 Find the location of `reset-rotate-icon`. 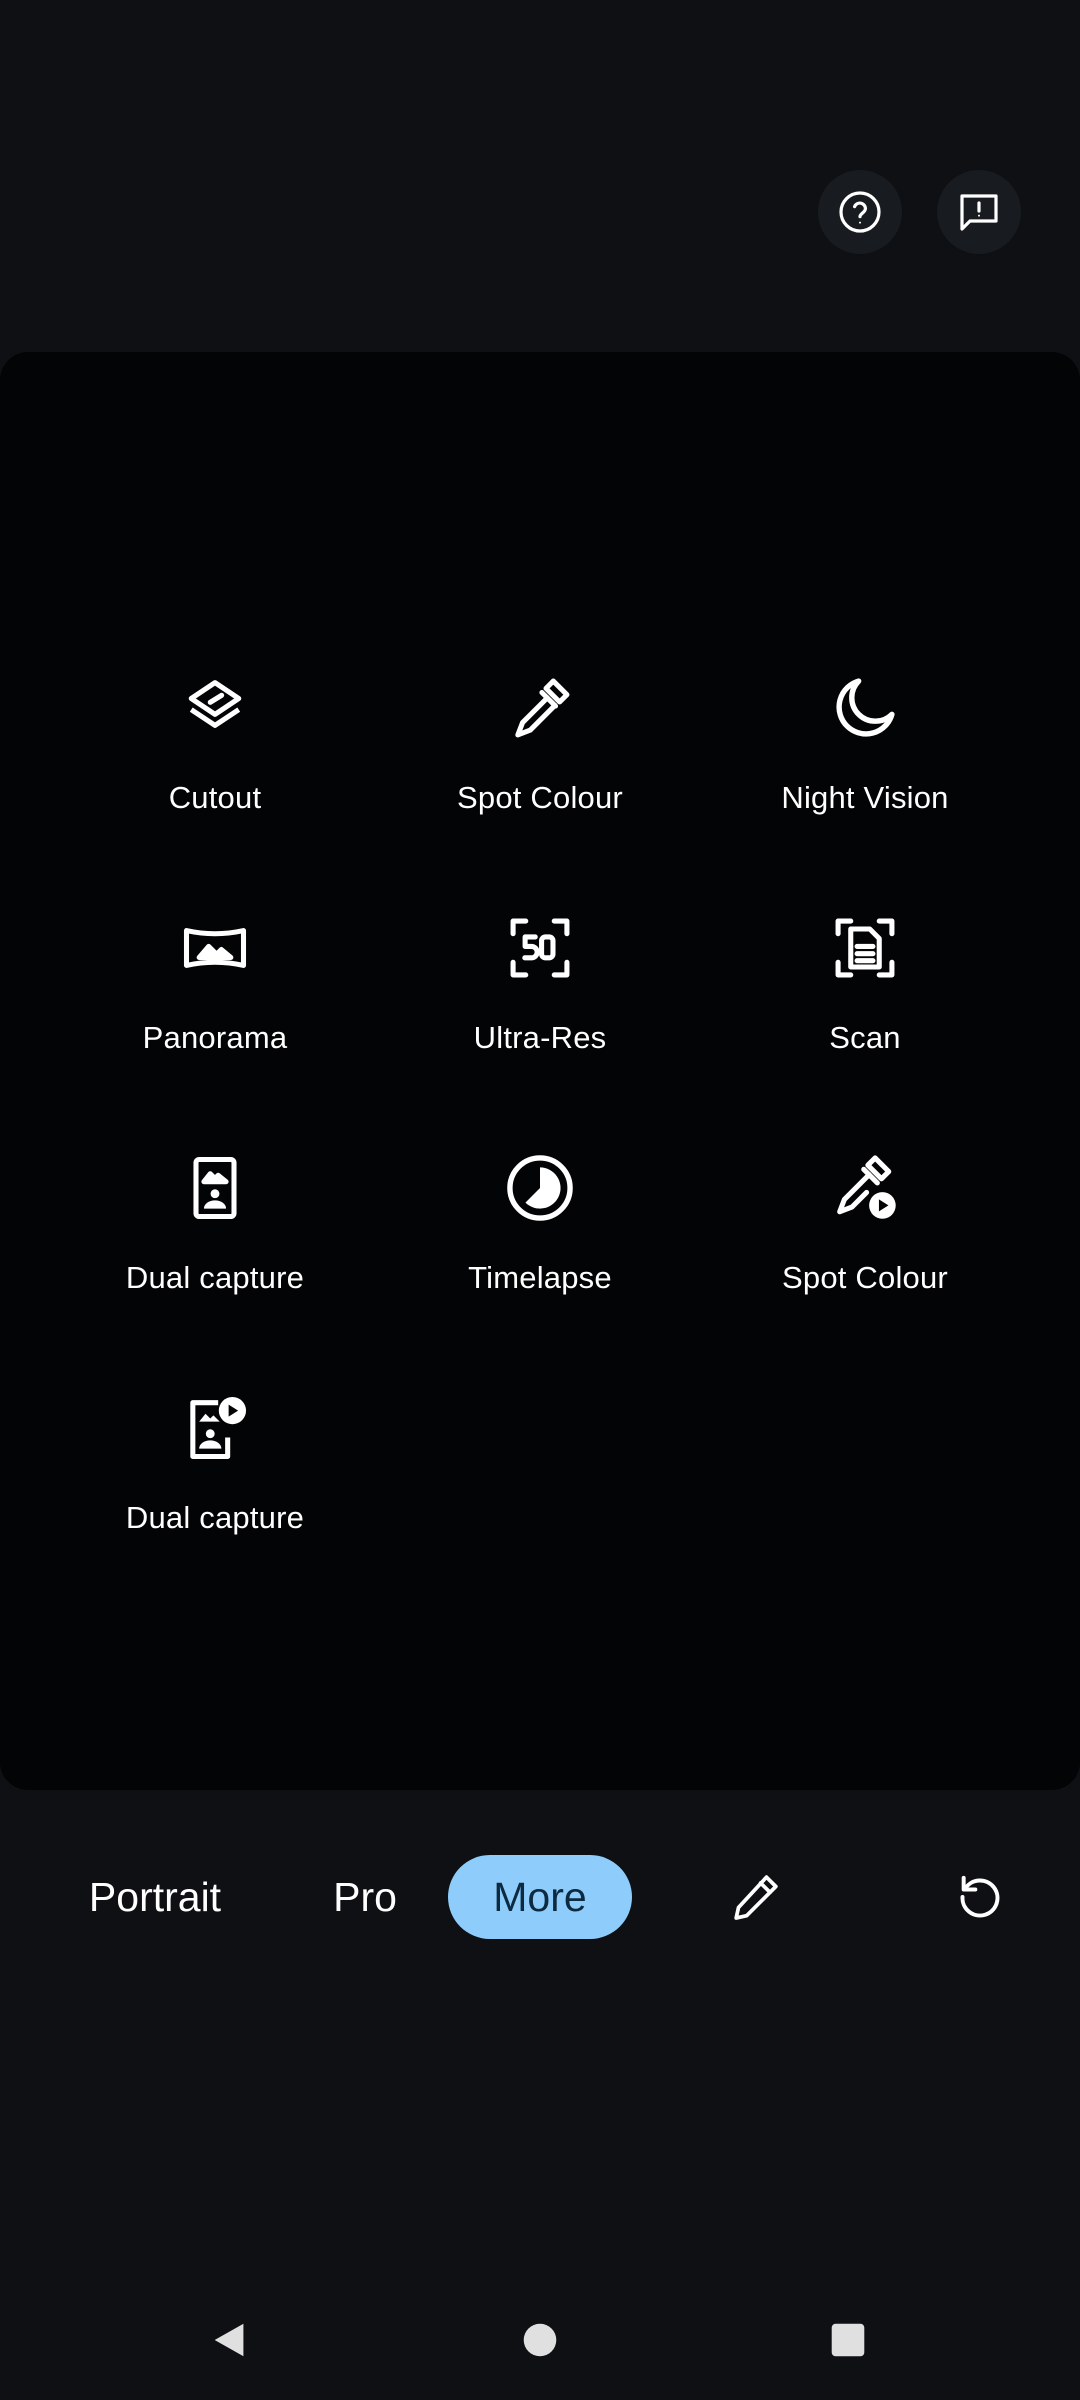

reset-rotate-icon is located at coordinates (980, 1896).